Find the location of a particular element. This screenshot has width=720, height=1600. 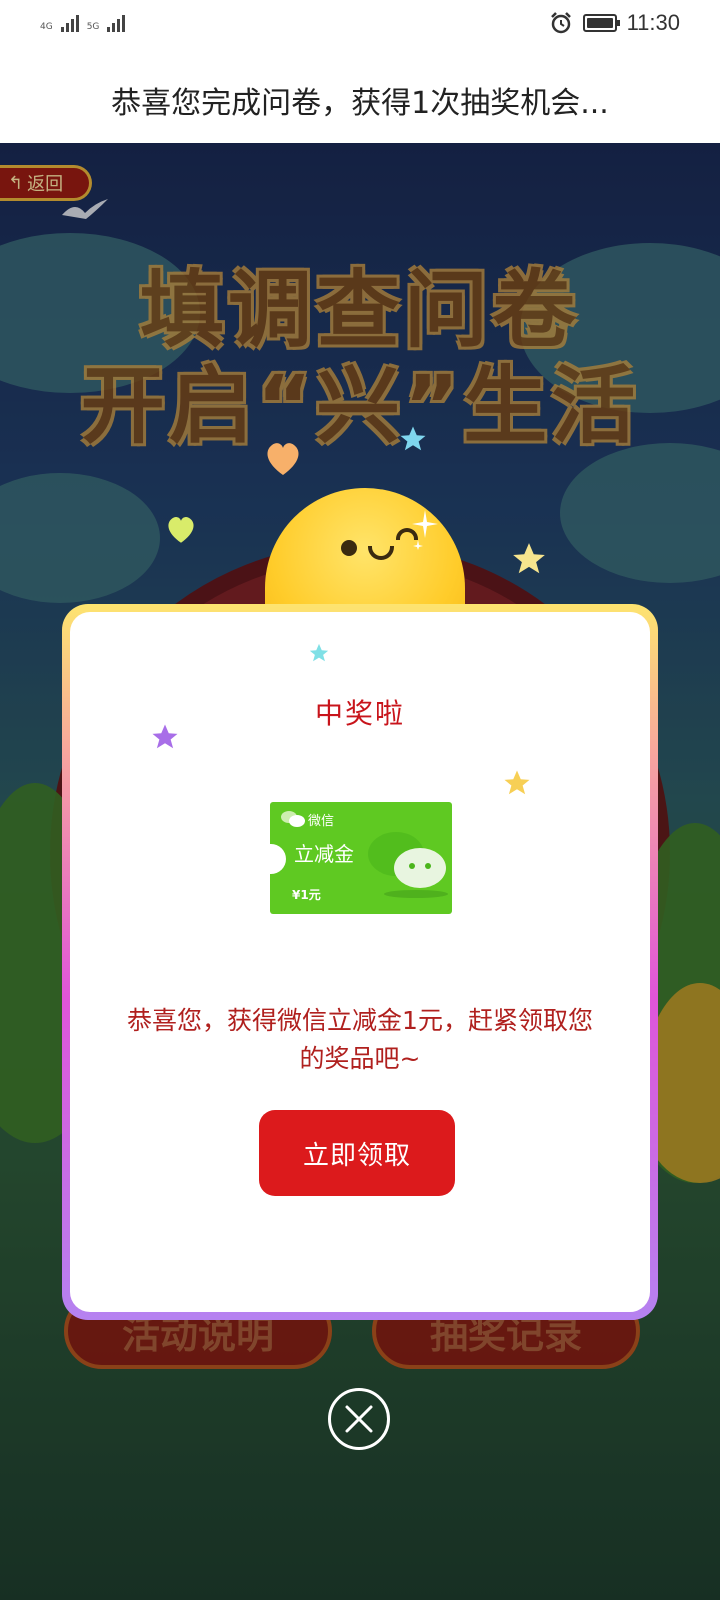

wechat-logo-icon is located at coordinates (408, 865).